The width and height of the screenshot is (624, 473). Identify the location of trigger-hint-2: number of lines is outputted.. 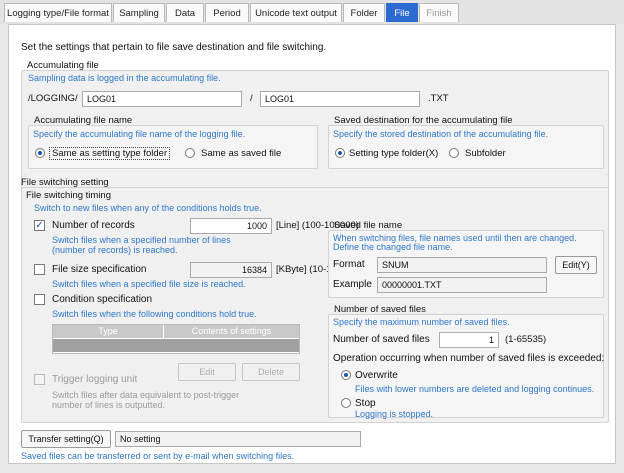
(109, 405).